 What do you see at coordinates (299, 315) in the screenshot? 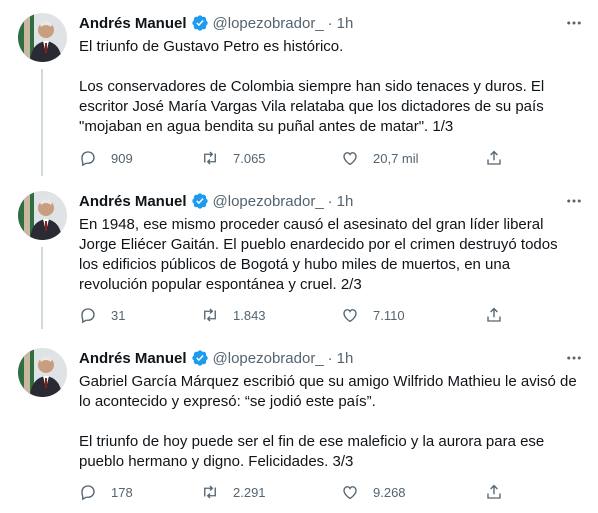
I see `action-bar: 31 1.843 7.110` at bounding box center [299, 315].